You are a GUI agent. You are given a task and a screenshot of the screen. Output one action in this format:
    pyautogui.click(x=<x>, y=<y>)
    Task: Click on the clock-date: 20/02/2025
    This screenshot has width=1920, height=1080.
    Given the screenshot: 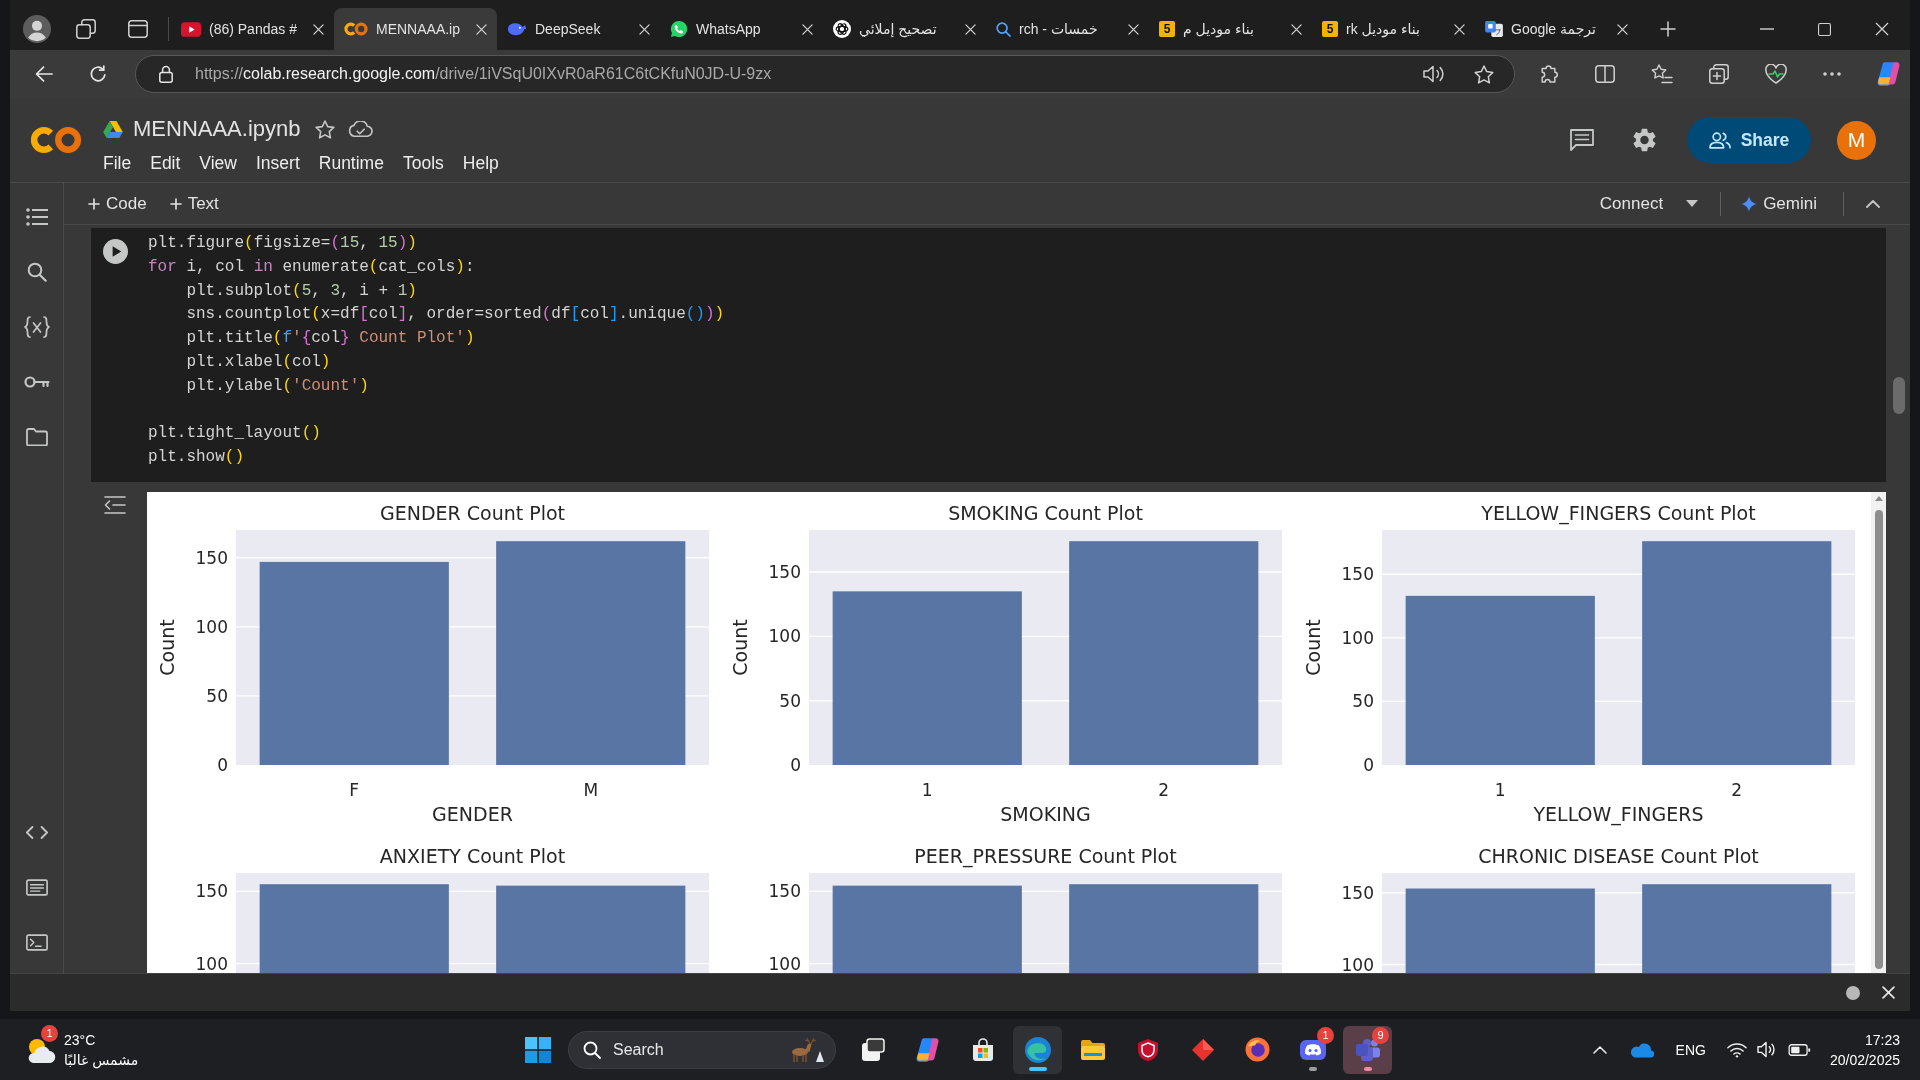 What is the action you would take?
    pyautogui.click(x=1864, y=1059)
    